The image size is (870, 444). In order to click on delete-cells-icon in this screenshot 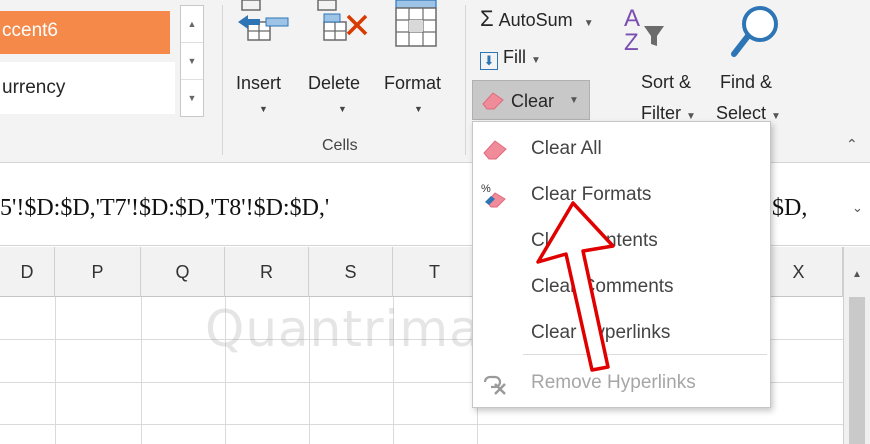, I will do `click(342, 20)`.